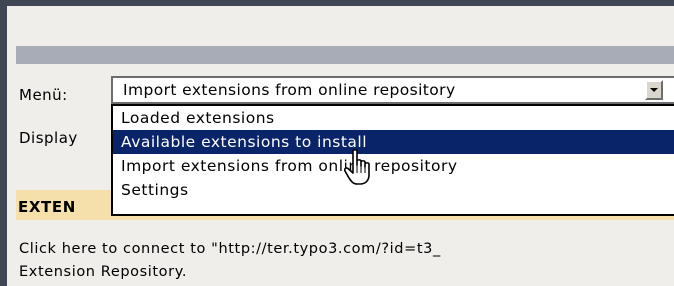 The width and height of the screenshot is (674, 286). Describe the element at coordinates (103, 272) in the screenshot. I see `repository-text: Extension Repository.` at that location.